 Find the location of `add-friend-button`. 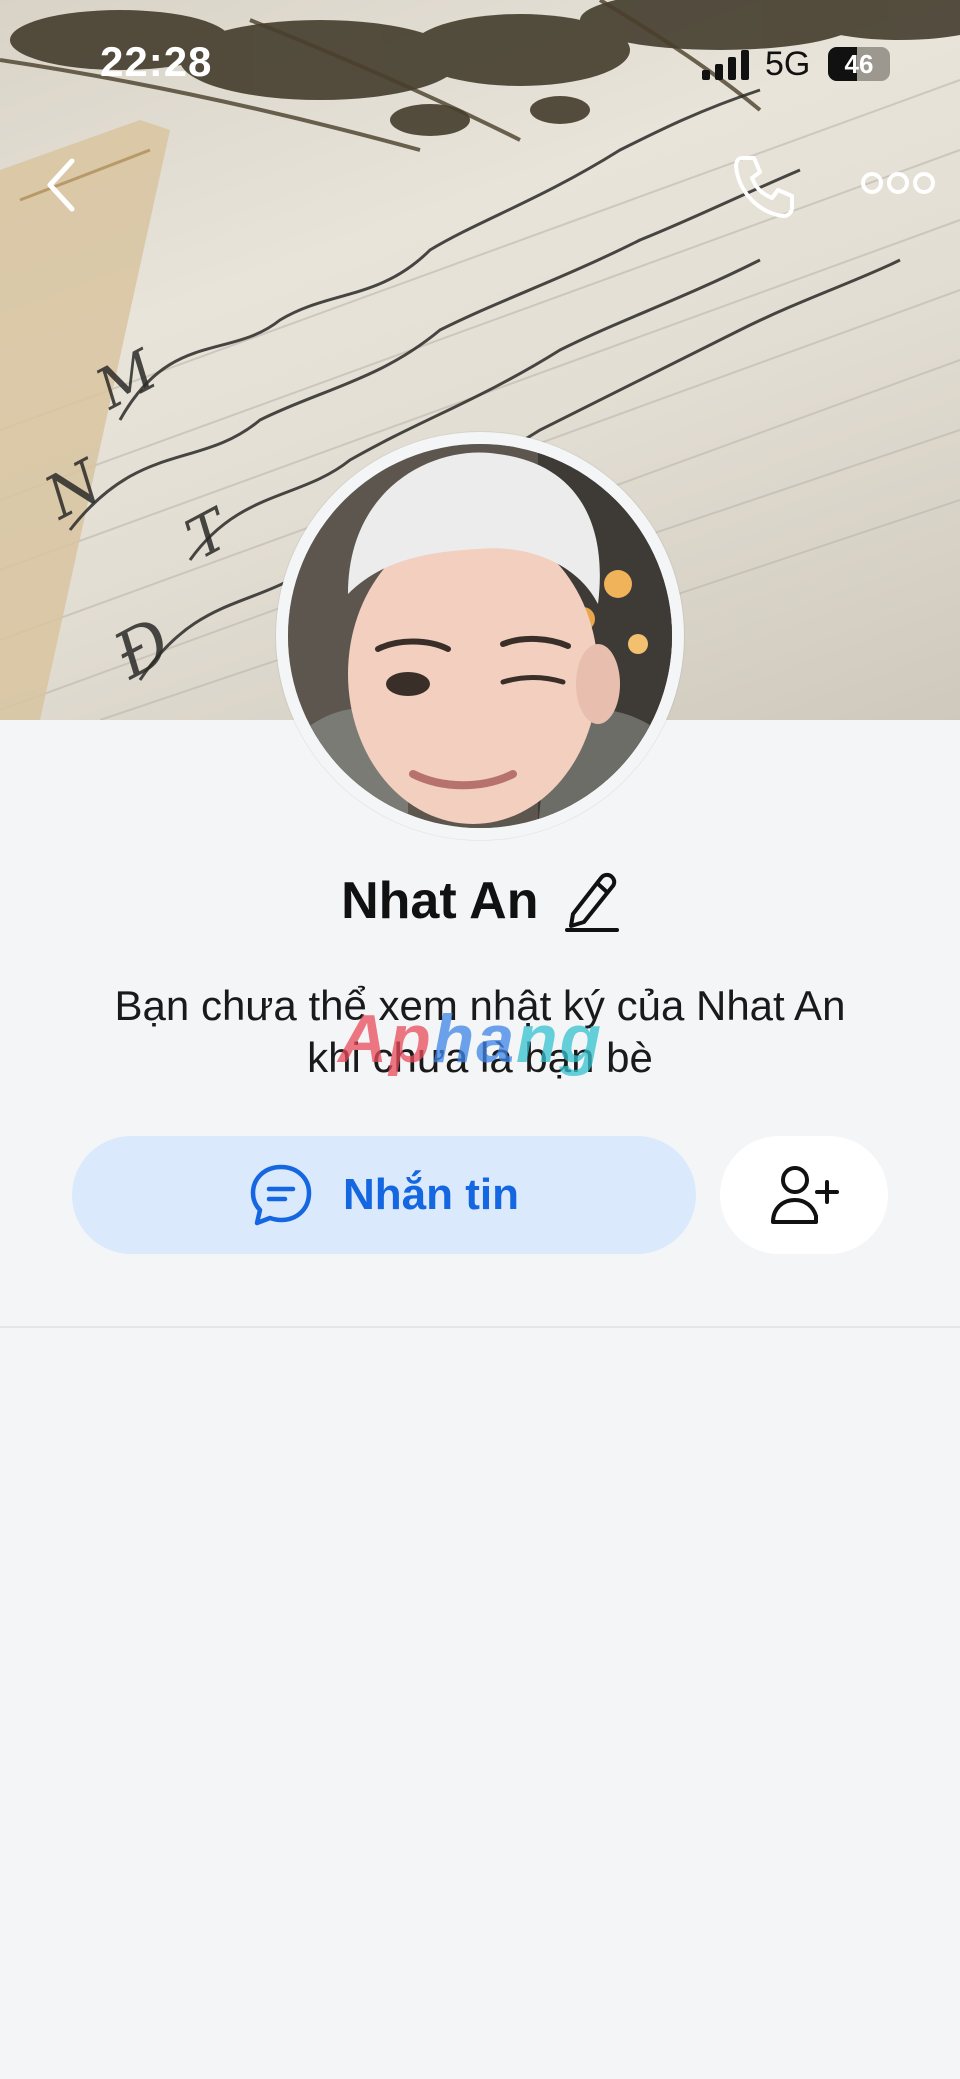

add-friend-button is located at coordinates (804, 1195).